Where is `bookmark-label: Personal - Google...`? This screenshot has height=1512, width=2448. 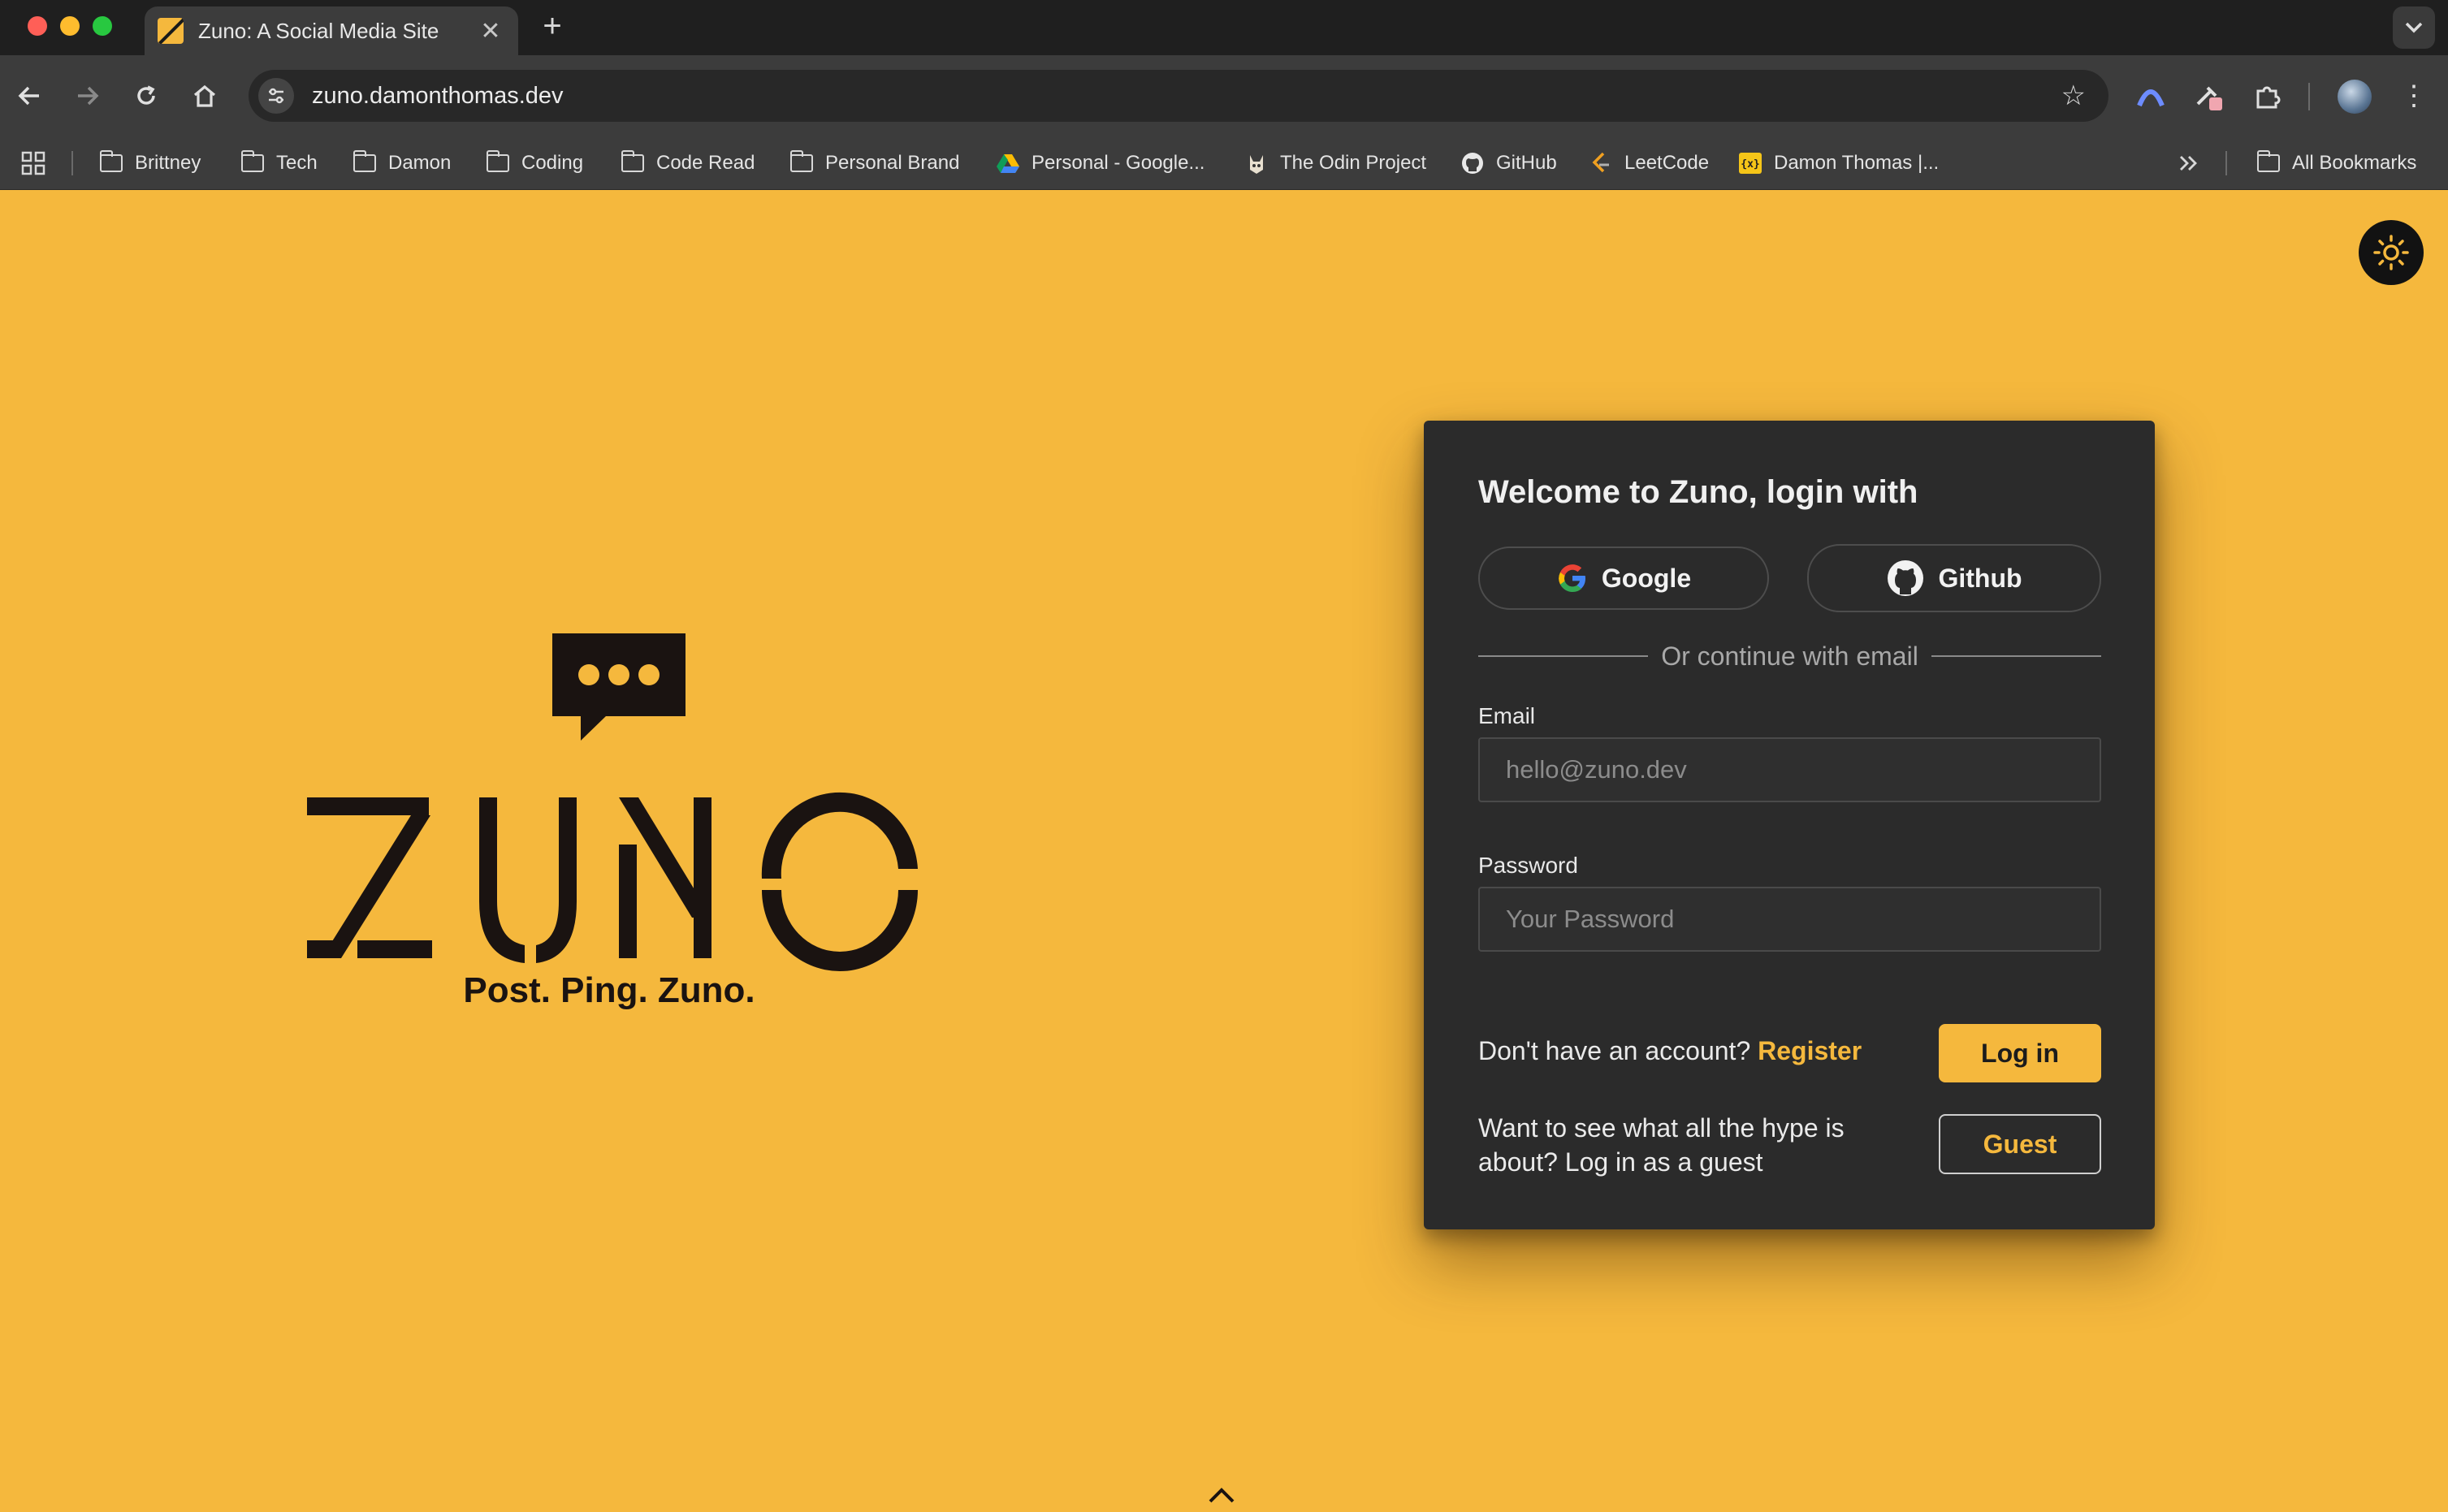
bookmark-label: Personal - Google... is located at coordinates (1119, 163).